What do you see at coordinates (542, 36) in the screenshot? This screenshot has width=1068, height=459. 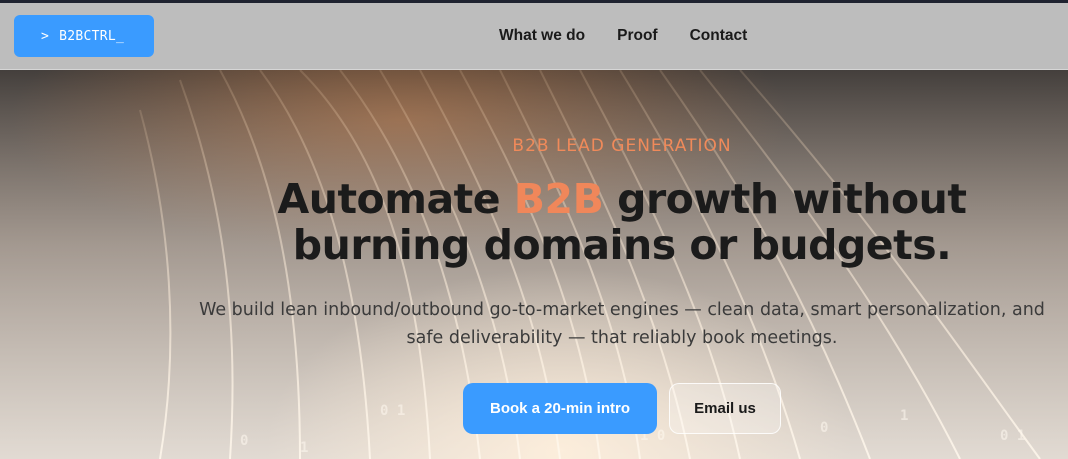 I see `nav-link-what-we-do: What we do` at bounding box center [542, 36].